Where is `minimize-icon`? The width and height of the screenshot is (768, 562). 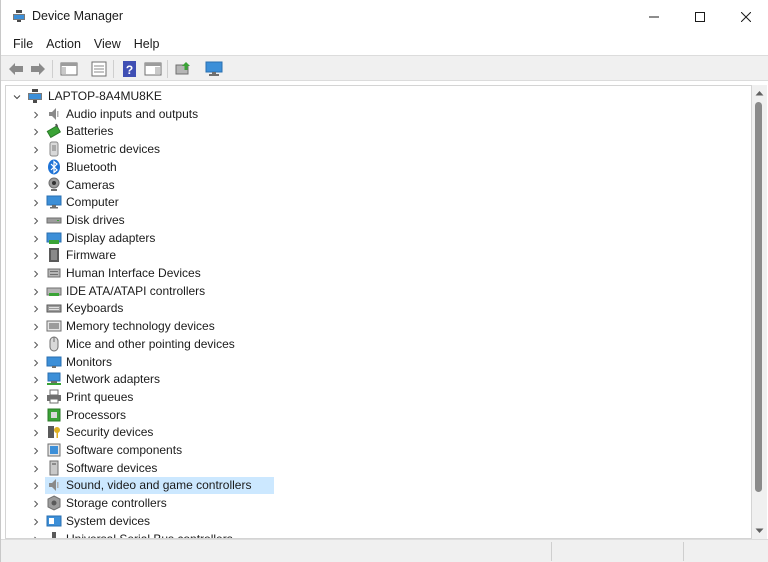
minimize-icon is located at coordinates (654, 17).